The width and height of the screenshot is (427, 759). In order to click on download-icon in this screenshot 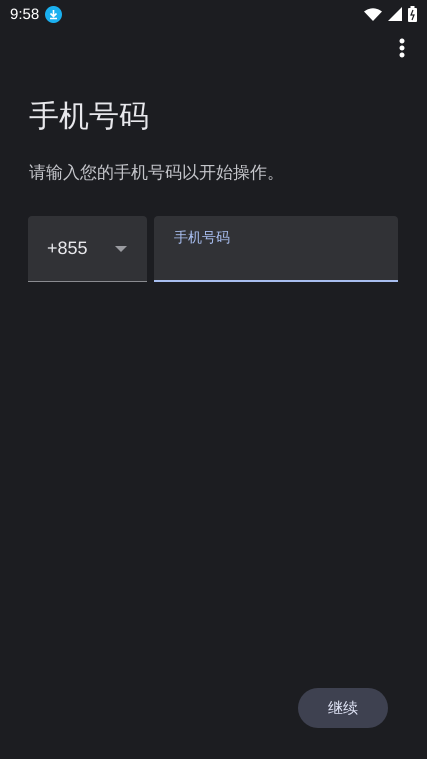, I will do `click(53, 14)`.